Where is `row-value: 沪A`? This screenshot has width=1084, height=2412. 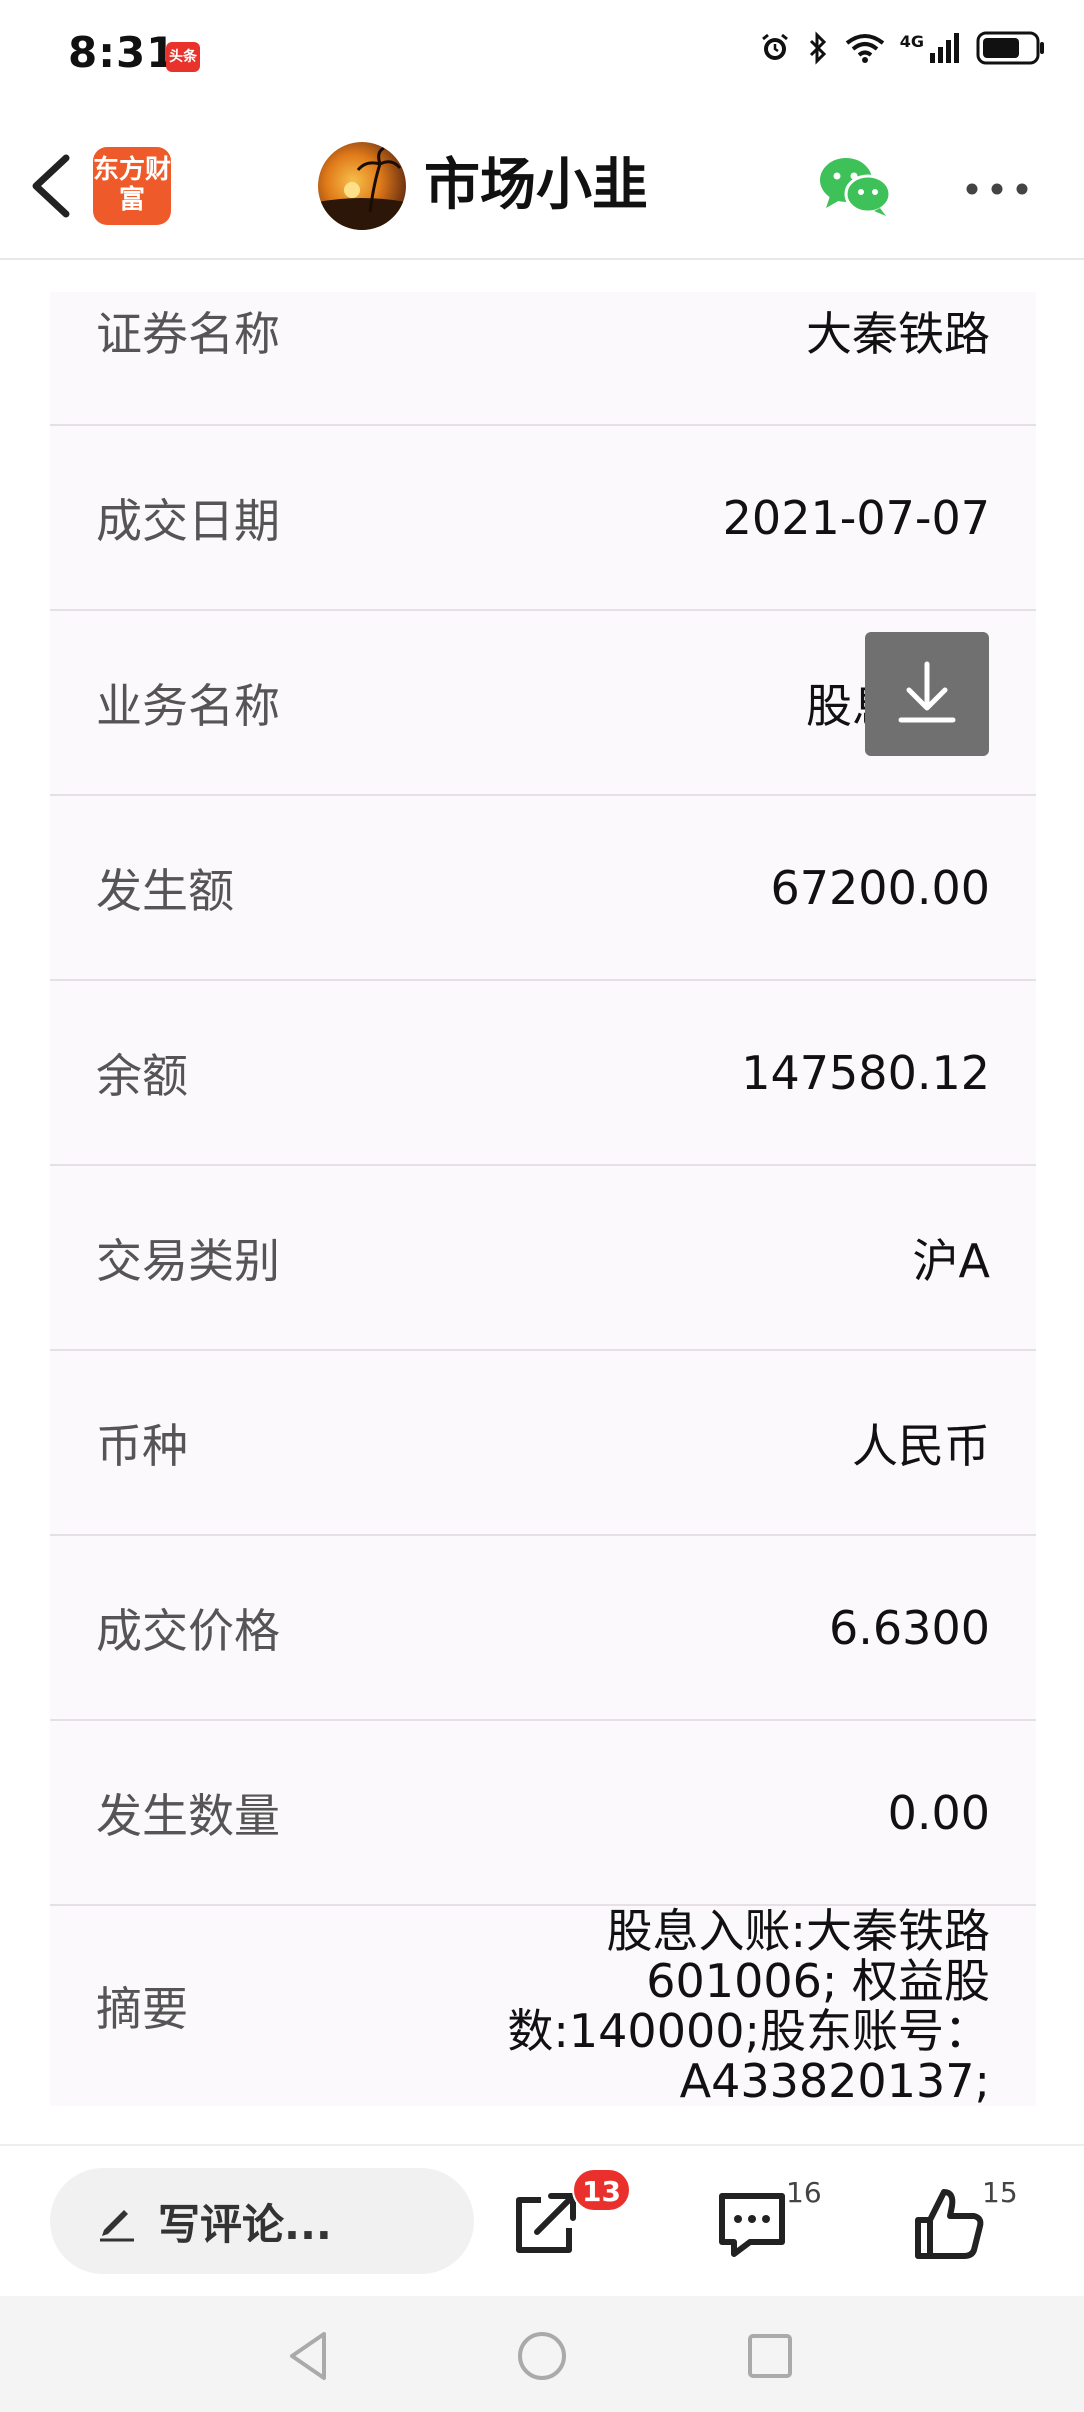
row-value: 沪A is located at coordinates (951, 1260).